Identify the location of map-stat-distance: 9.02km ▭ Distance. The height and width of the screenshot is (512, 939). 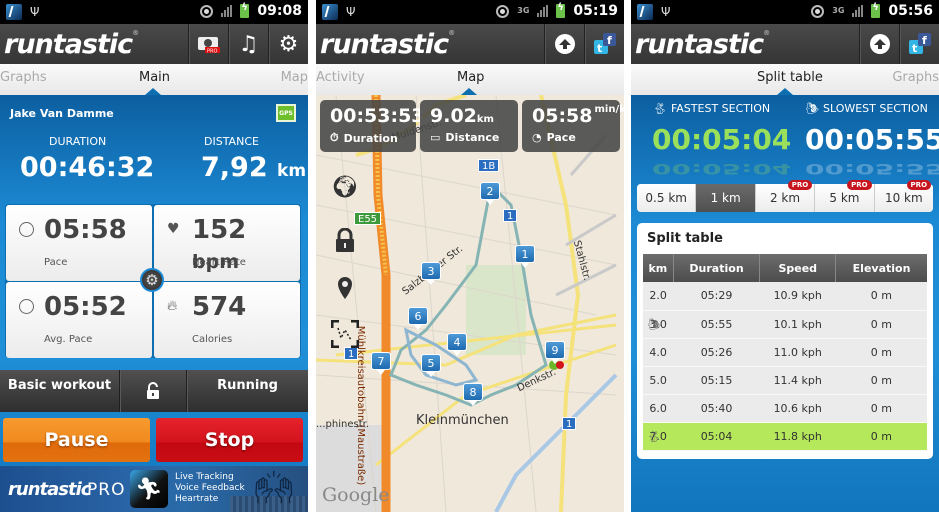
(469, 126).